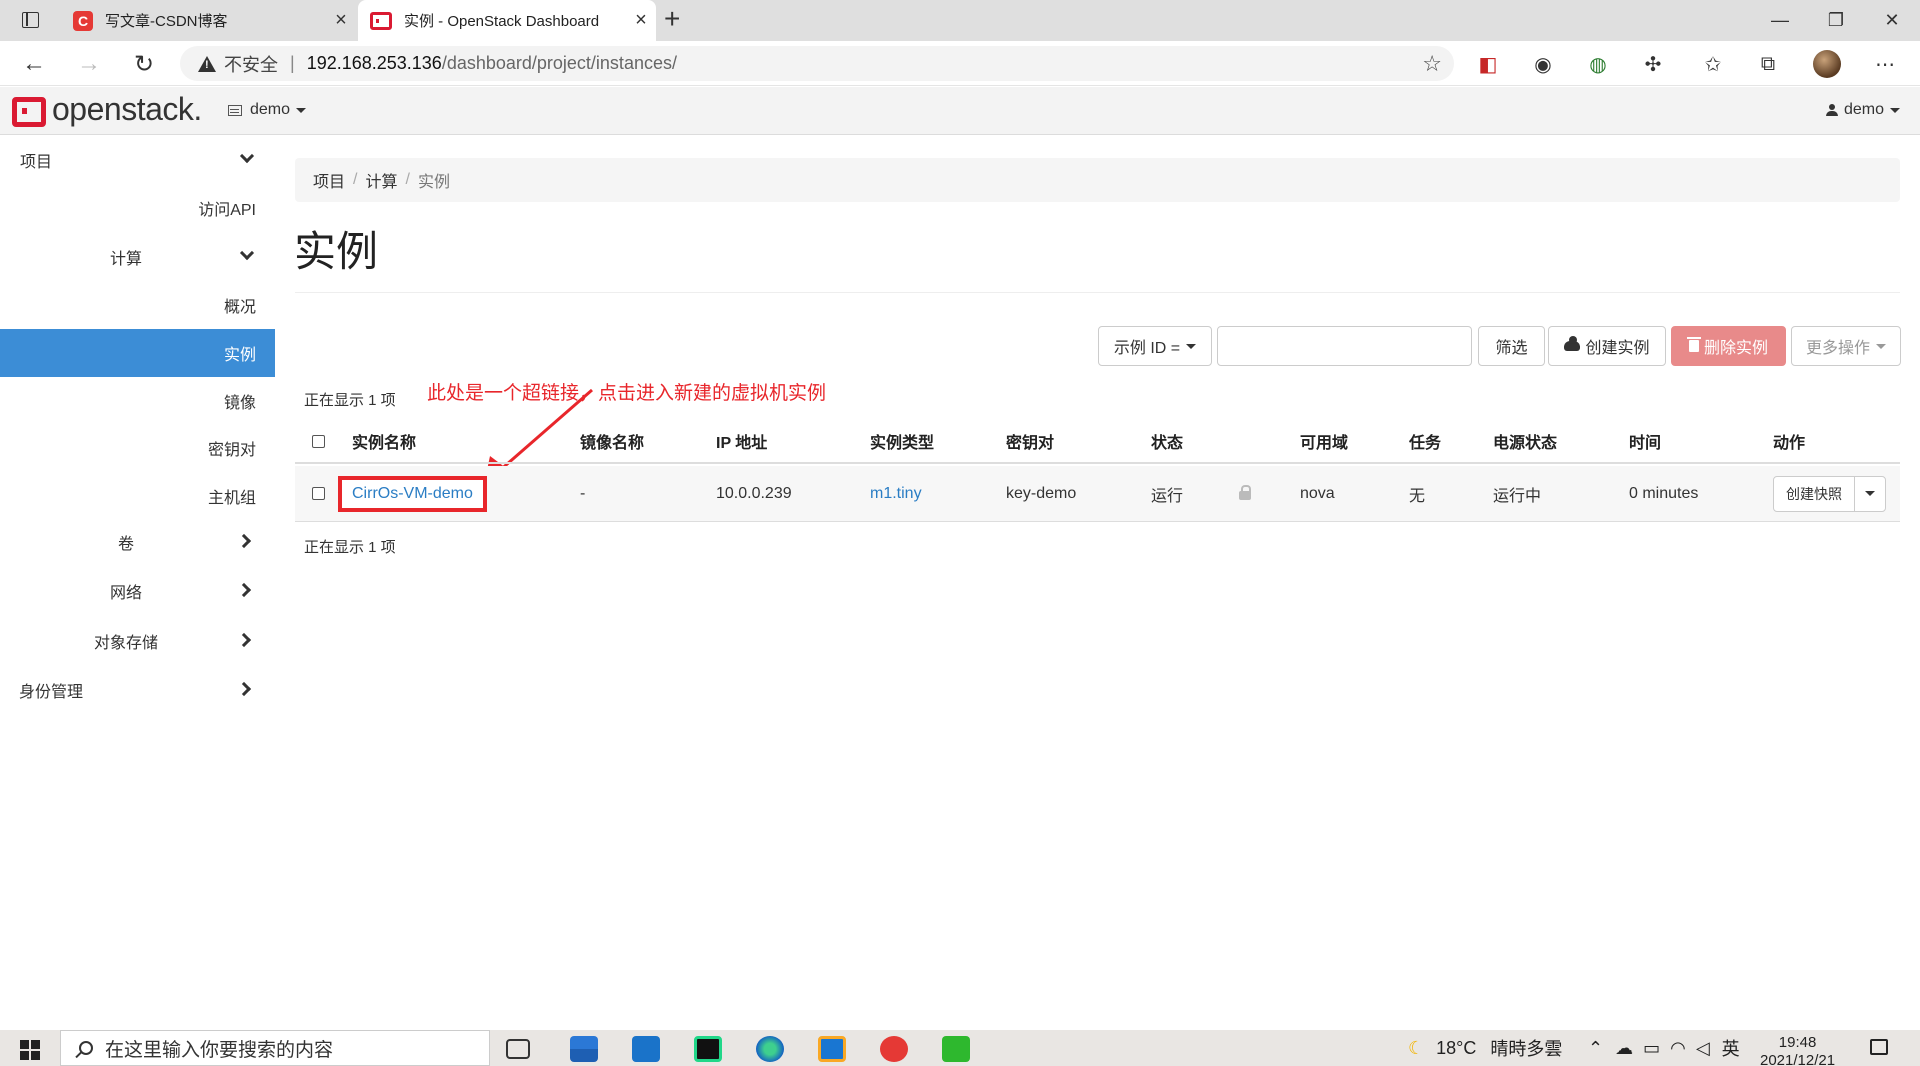 The image size is (1920, 1066). I want to click on more-menu-icon: ⋯, so click(1885, 64).